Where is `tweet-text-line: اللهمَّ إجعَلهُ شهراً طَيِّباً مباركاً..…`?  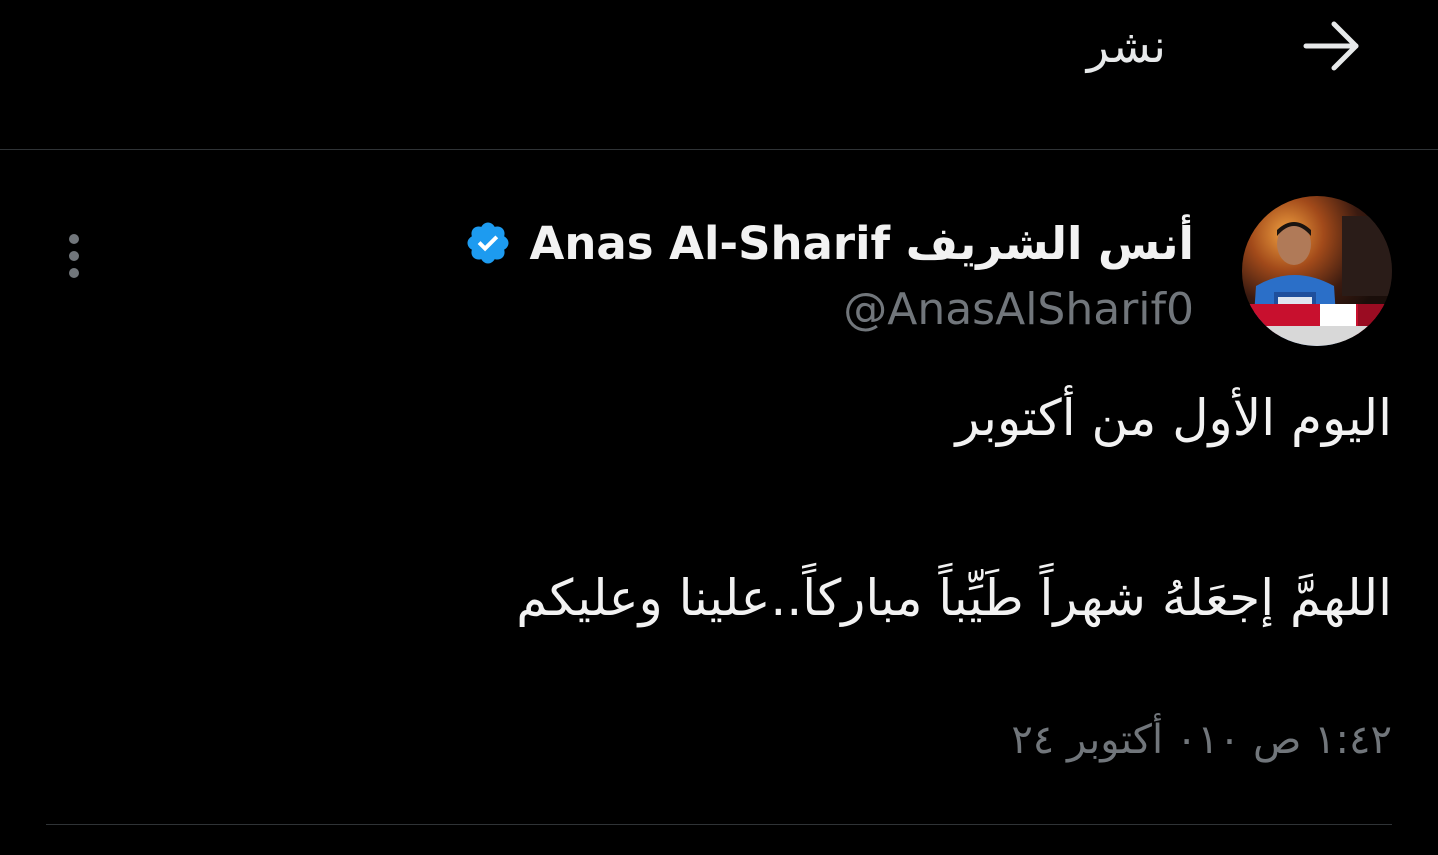
tweet-text-line: اللهمَّ إجعَلهُ شهراً طَيِّباً مباركاً..… is located at coordinates (954, 598).